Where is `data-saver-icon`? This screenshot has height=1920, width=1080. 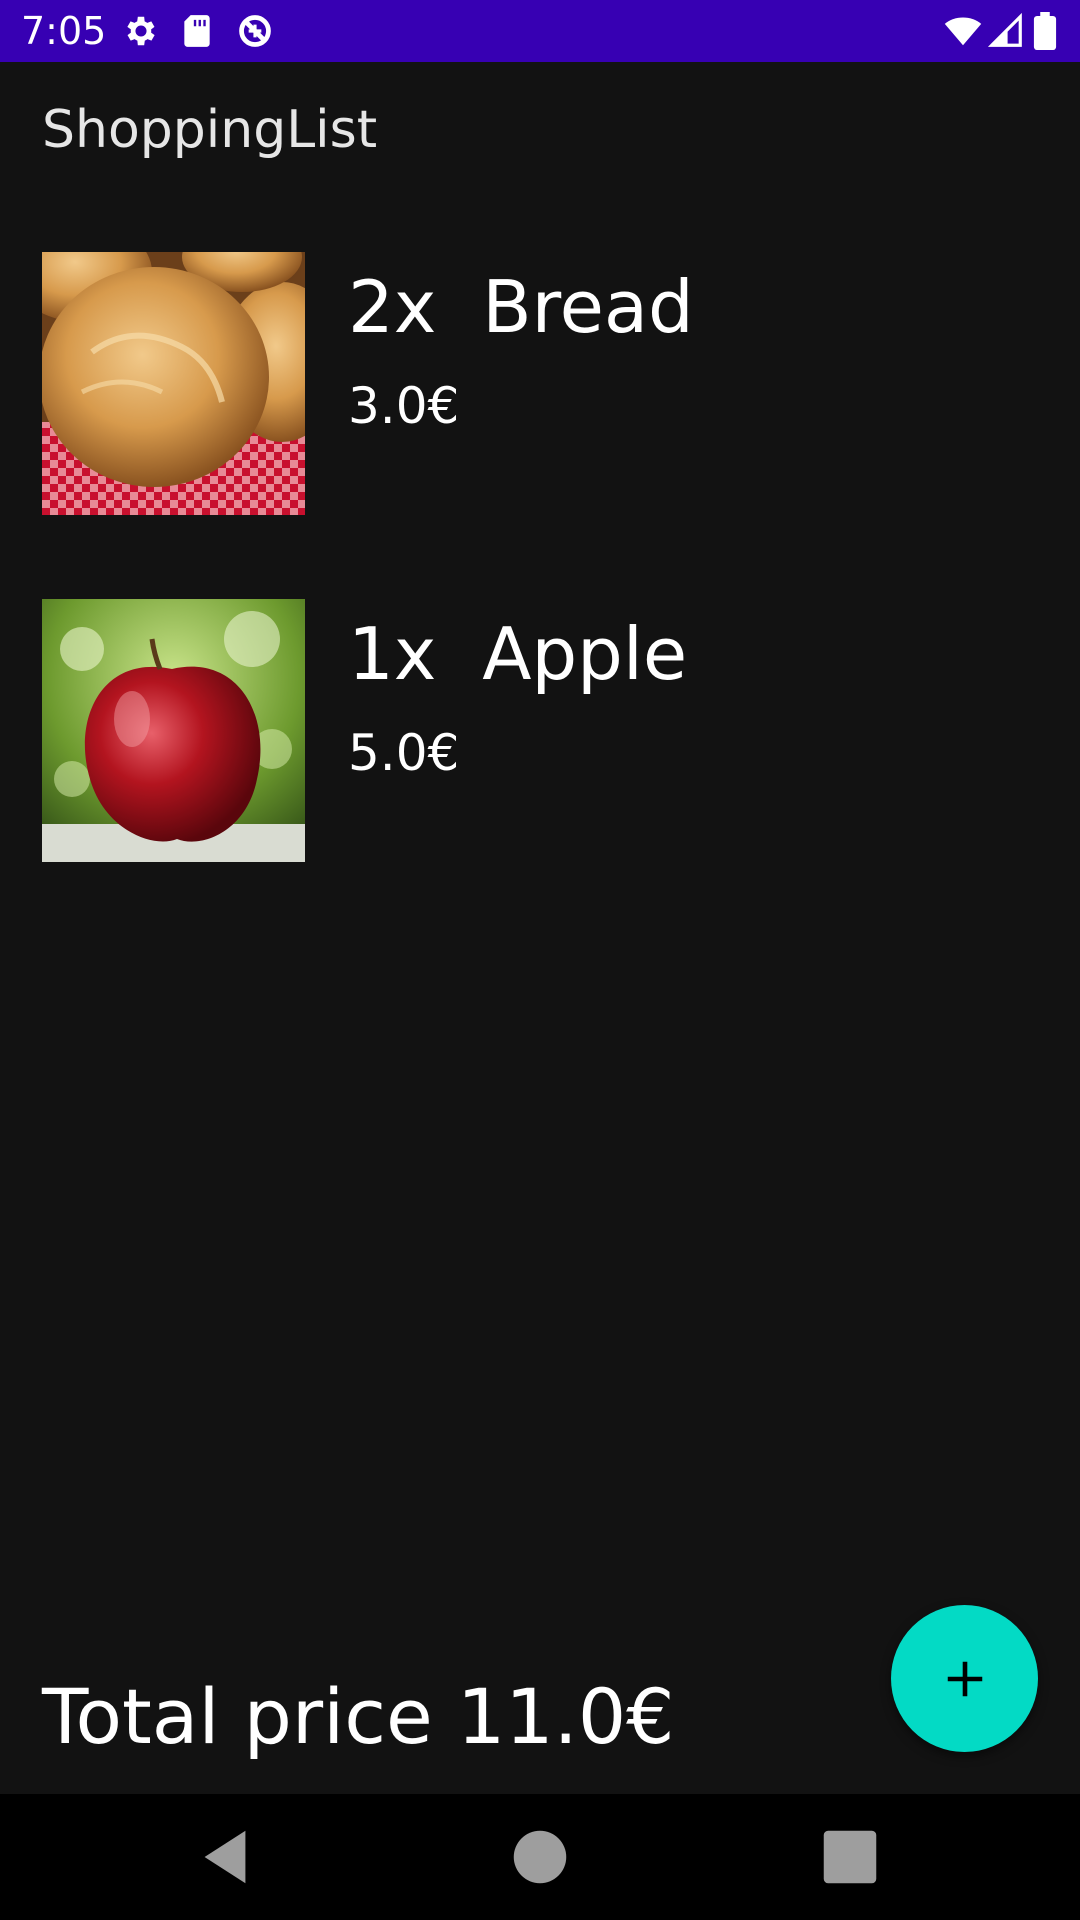
data-saver-icon is located at coordinates (255, 31).